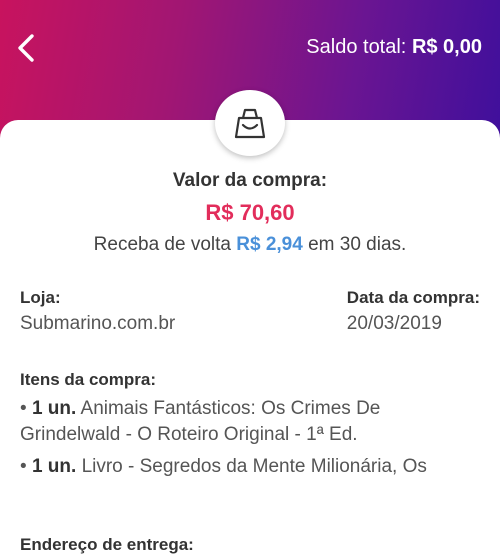  I want to click on date-label: Data da compra:, so click(413, 297).